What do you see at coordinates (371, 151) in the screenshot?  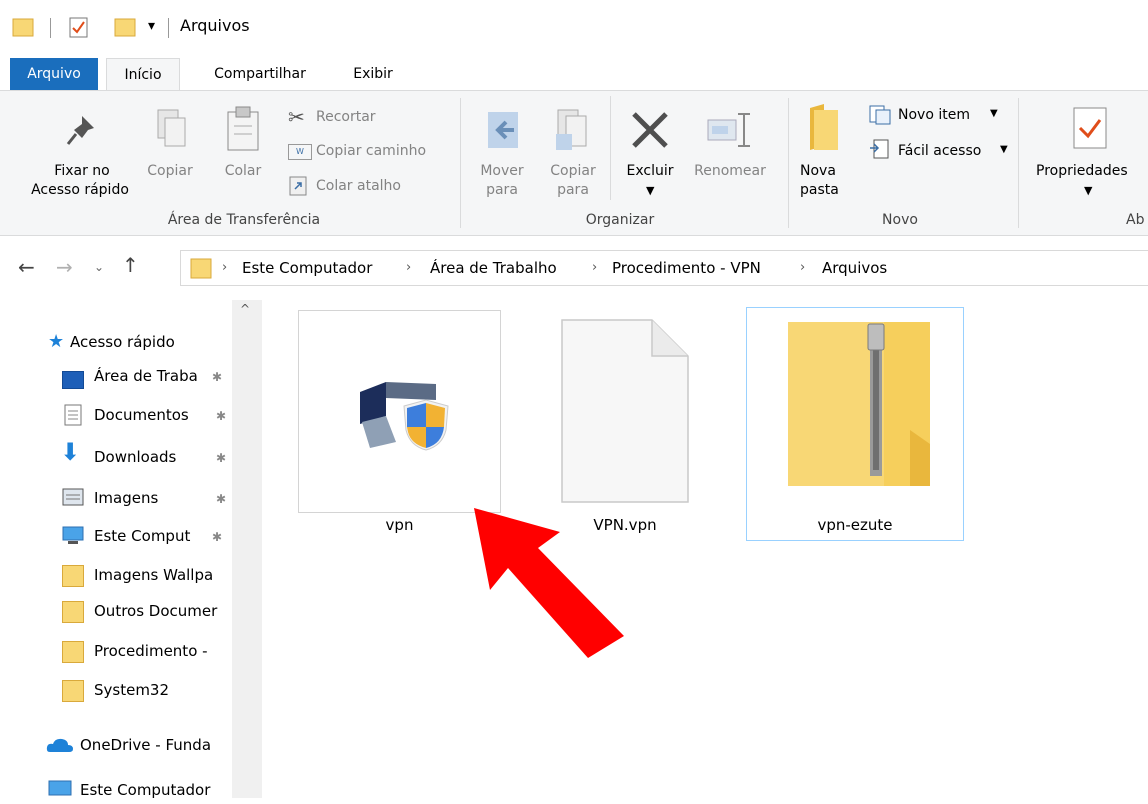 I see `copy-path-button: Copiar caminho` at bounding box center [371, 151].